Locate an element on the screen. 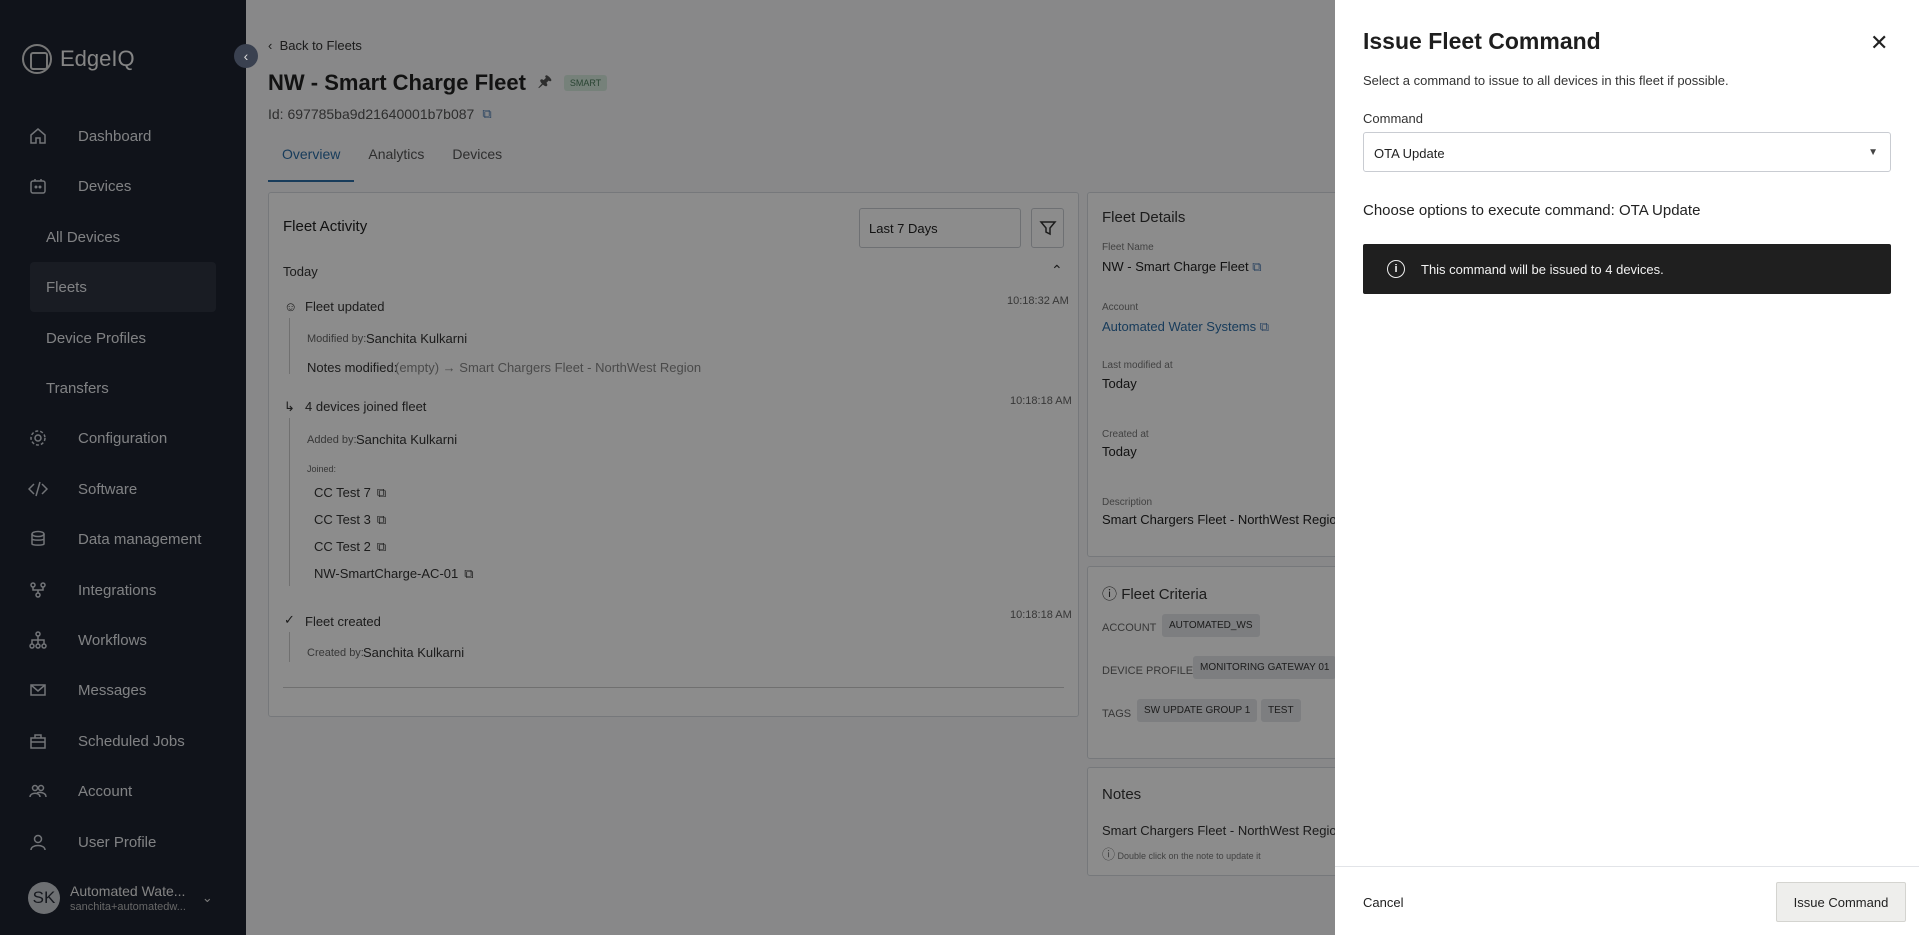 The height and width of the screenshot is (935, 1919). drawer-footer: Cancel Issue Command is located at coordinates (1627, 900).